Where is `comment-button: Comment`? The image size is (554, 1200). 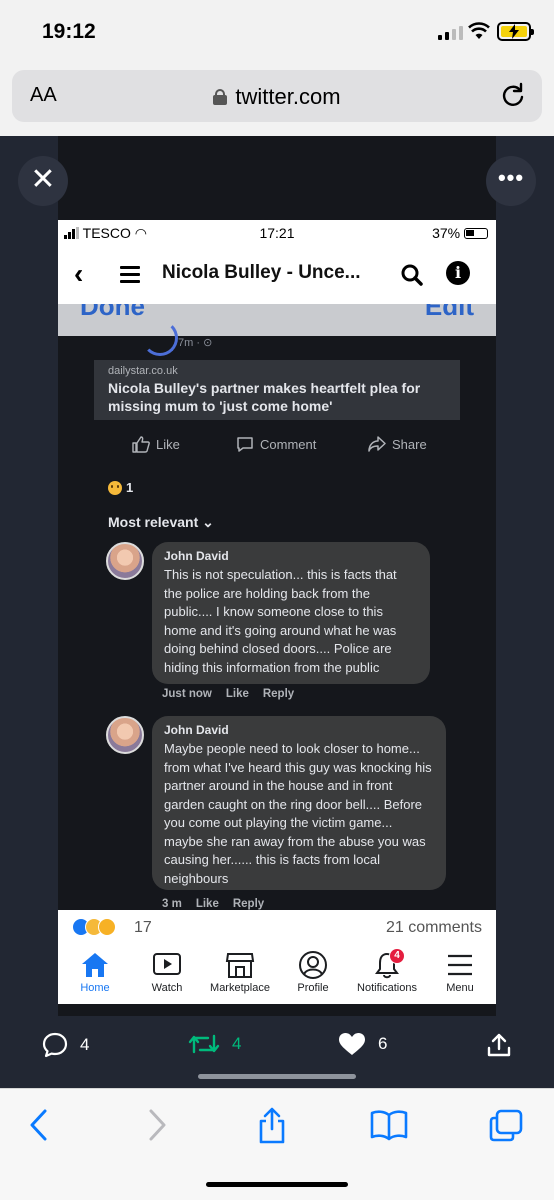 comment-button: Comment is located at coordinates (276, 444).